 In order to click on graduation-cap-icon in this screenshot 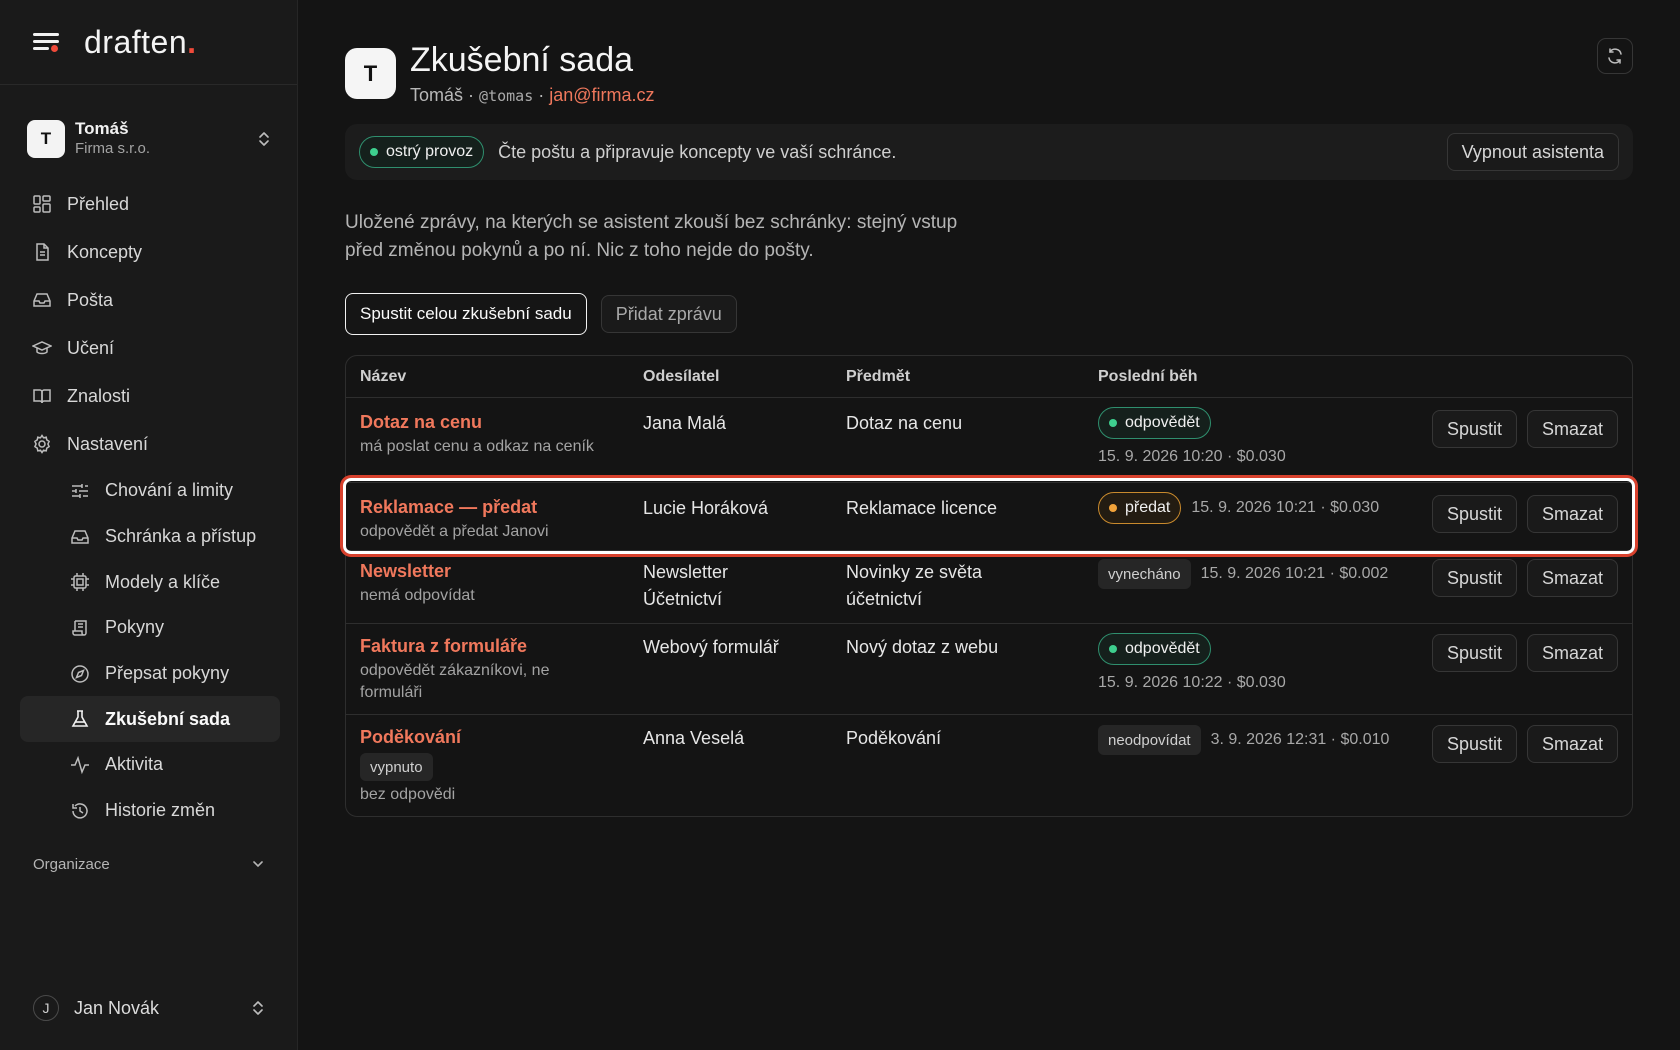, I will do `click(42, 348)`.